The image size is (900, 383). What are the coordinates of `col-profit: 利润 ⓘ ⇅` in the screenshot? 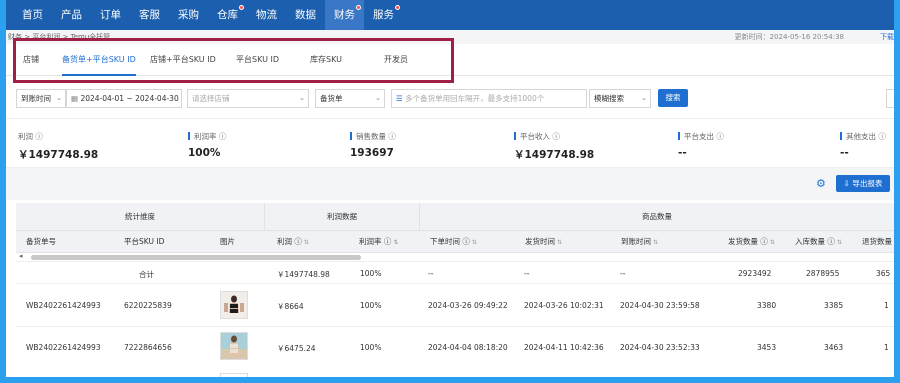 It's located at (293, 242).